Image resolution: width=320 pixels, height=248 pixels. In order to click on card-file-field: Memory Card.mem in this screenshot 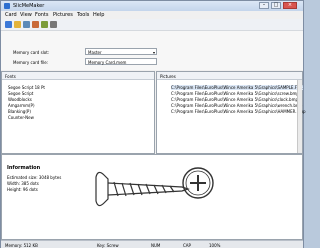, I will do `click(121, 61)`.